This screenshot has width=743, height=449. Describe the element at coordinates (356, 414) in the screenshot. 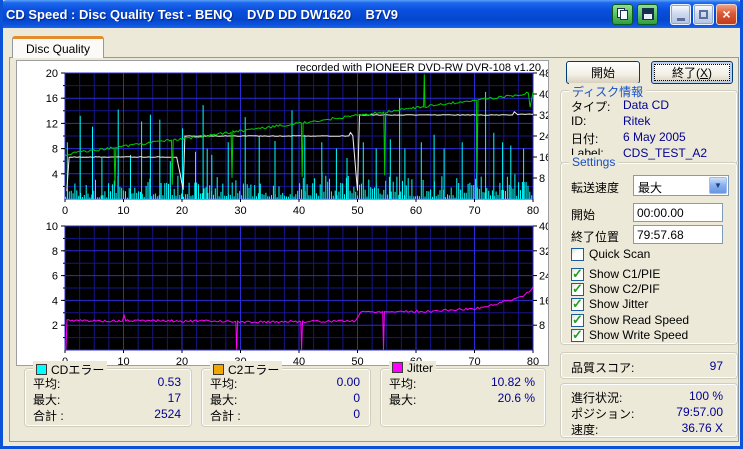

I see `c2-total-value: 0` at that location.